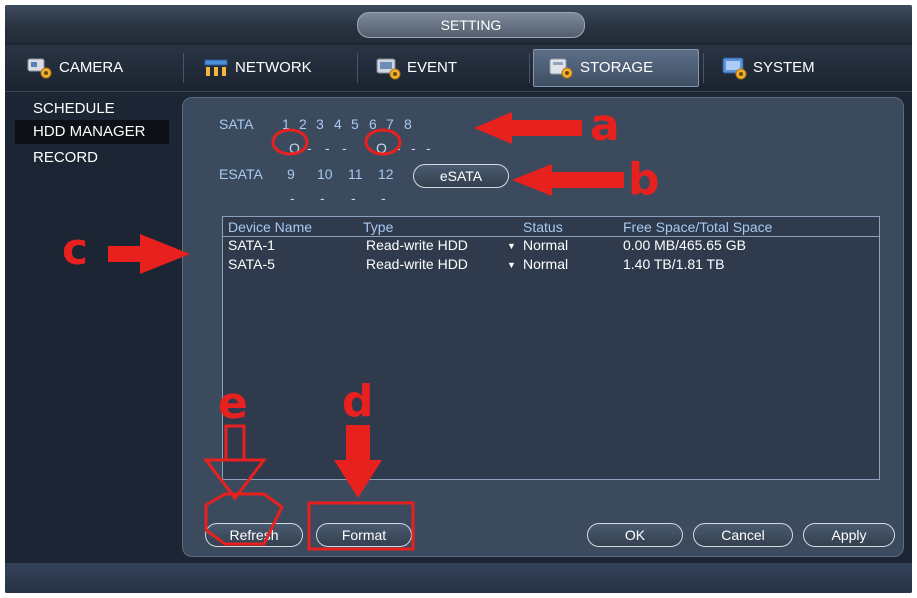 The image size is (917, 598). What do you see at coordinates (605, 125) in the screenshot?
I see `annotation-letter-a: a` at bounding box center [605, 125].